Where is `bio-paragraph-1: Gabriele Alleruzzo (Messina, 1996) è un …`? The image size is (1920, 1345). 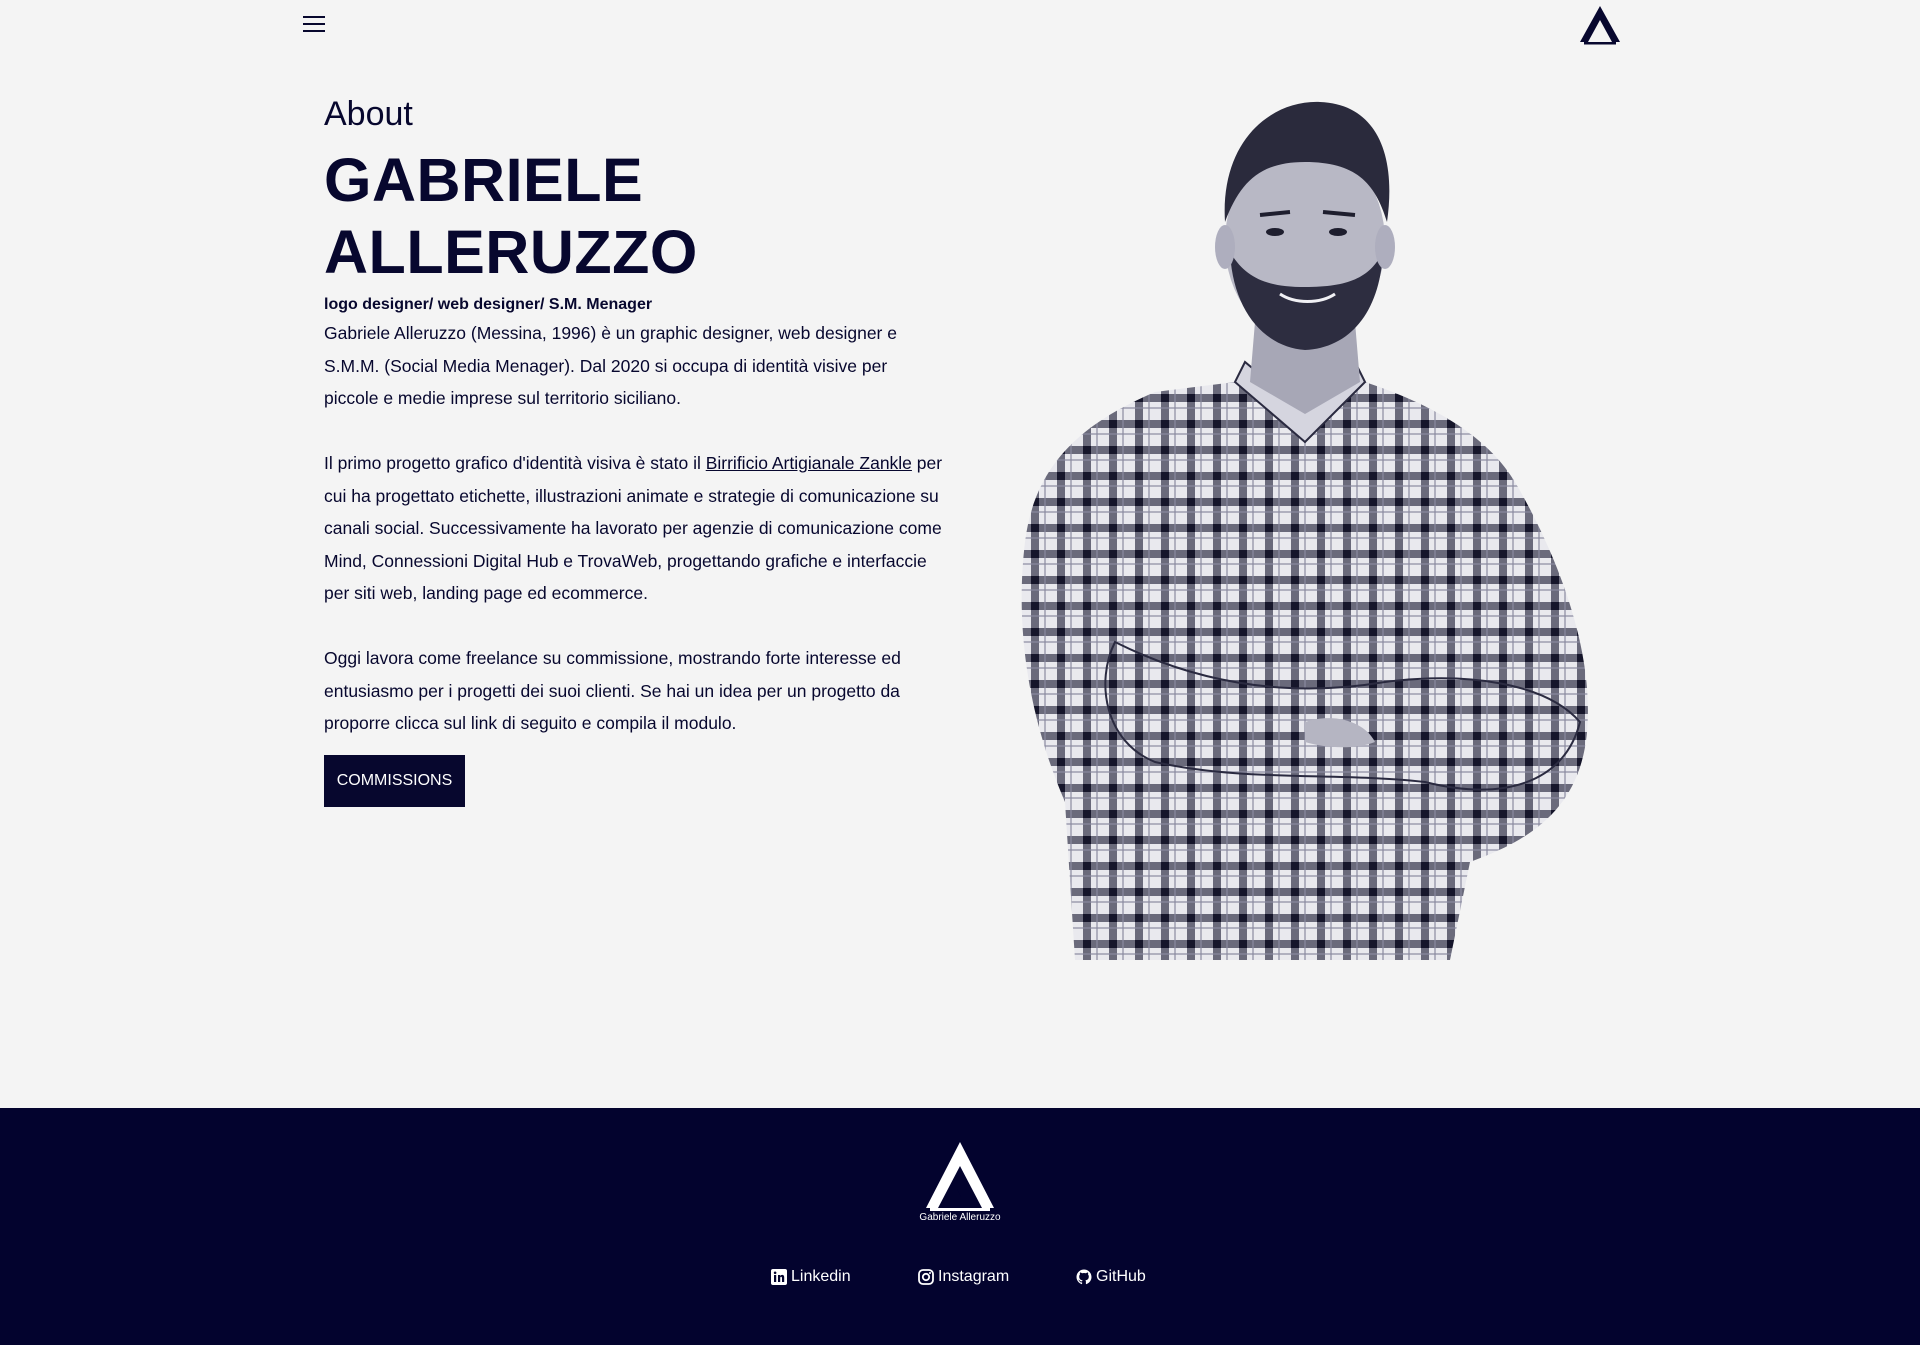
bio-paragraph-1: Gabriele Alleruzzo (Messina, 1996) è un … is located at coordinates (610, 365).